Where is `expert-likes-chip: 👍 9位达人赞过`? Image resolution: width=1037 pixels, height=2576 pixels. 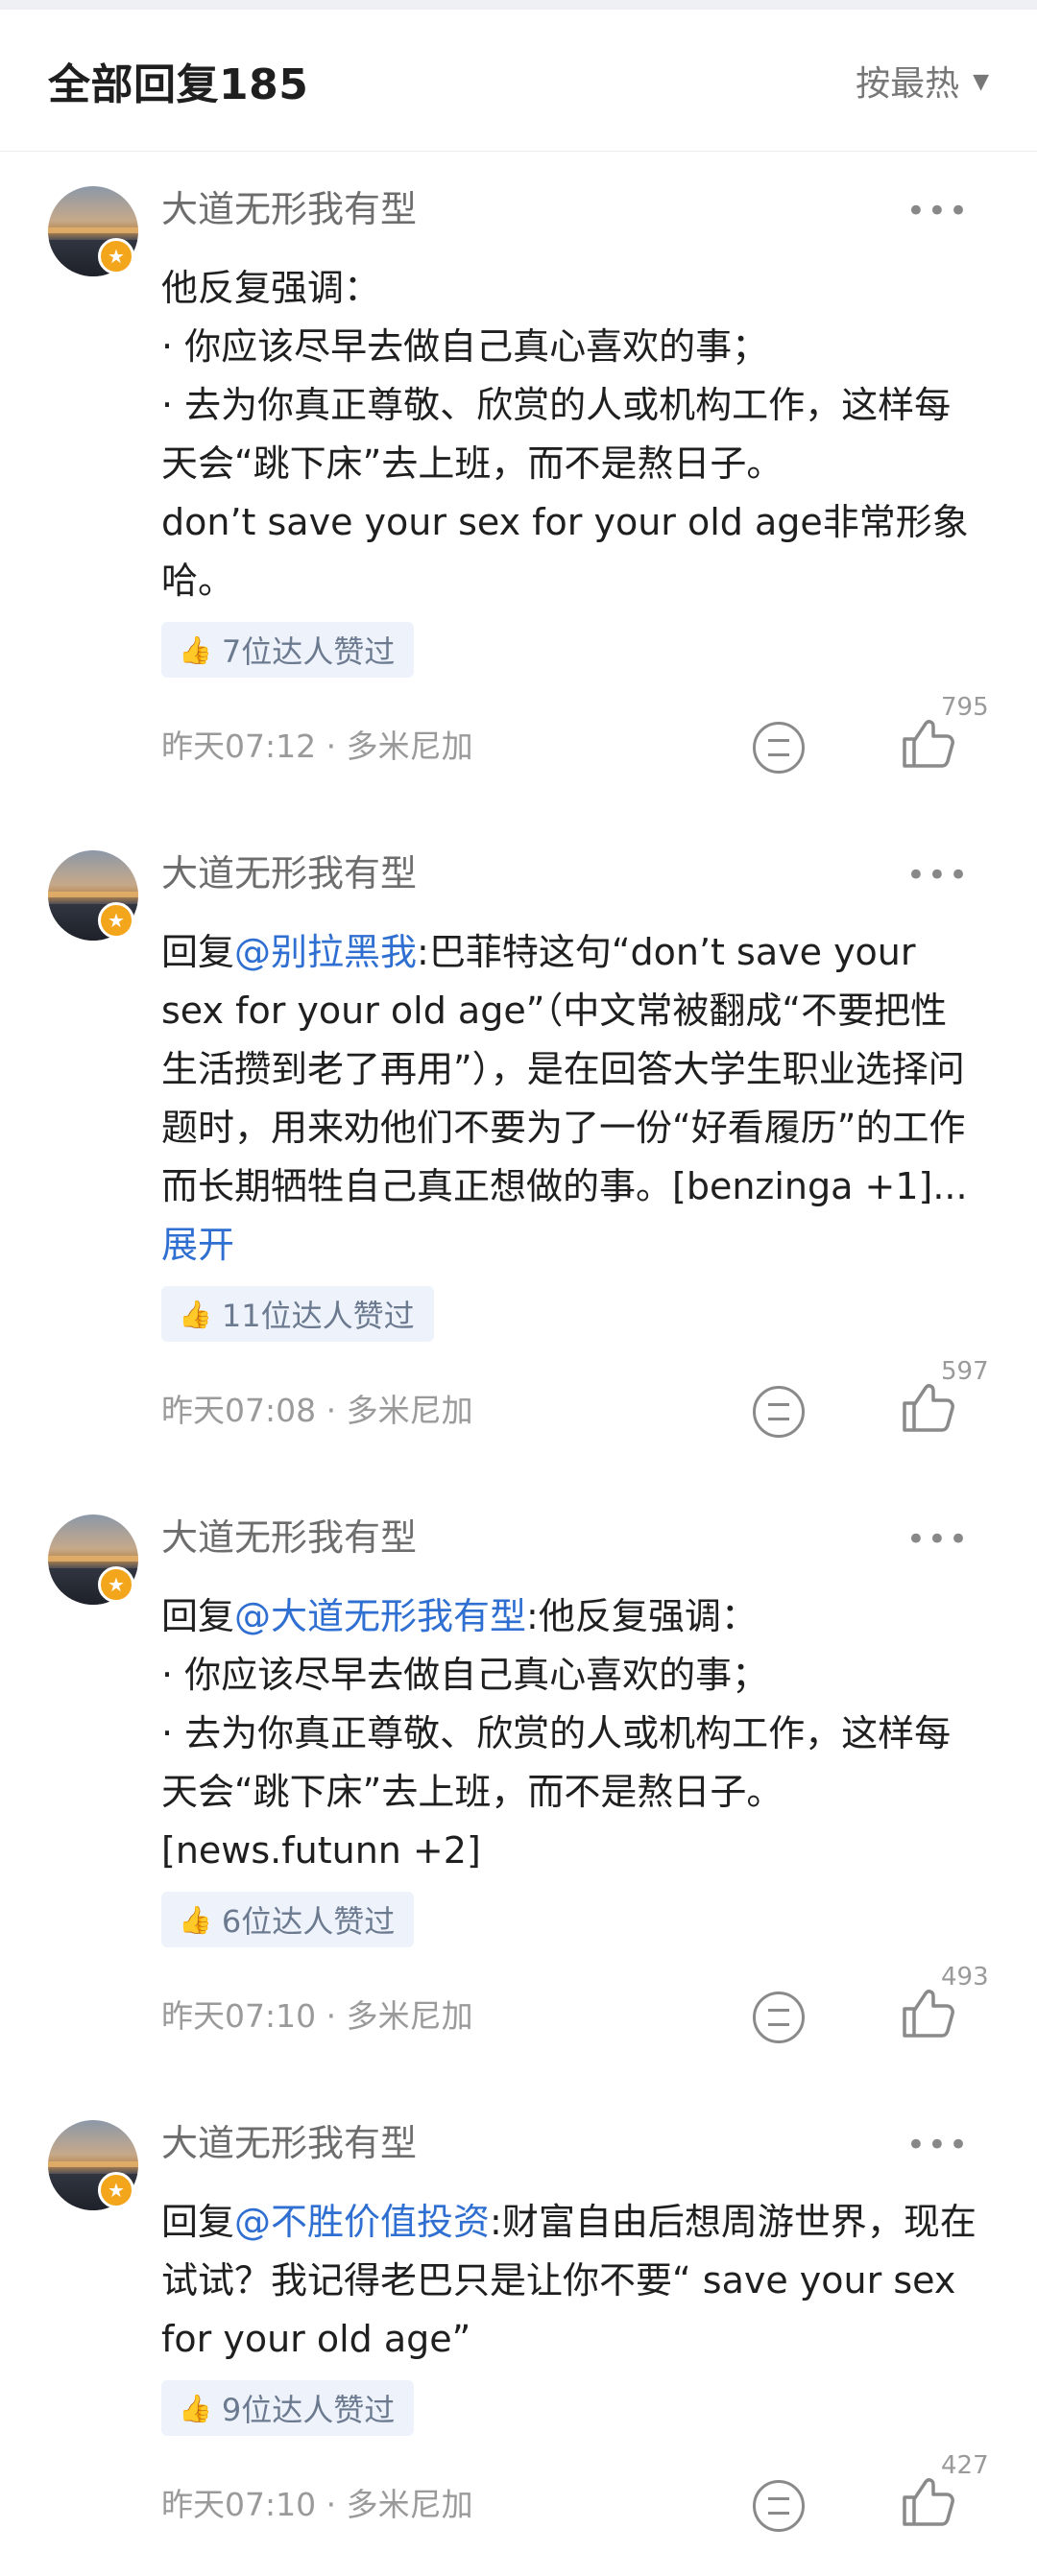
expert-likes-chip: 👍 9位达人赞过 is located at coordinates (288, 2408).